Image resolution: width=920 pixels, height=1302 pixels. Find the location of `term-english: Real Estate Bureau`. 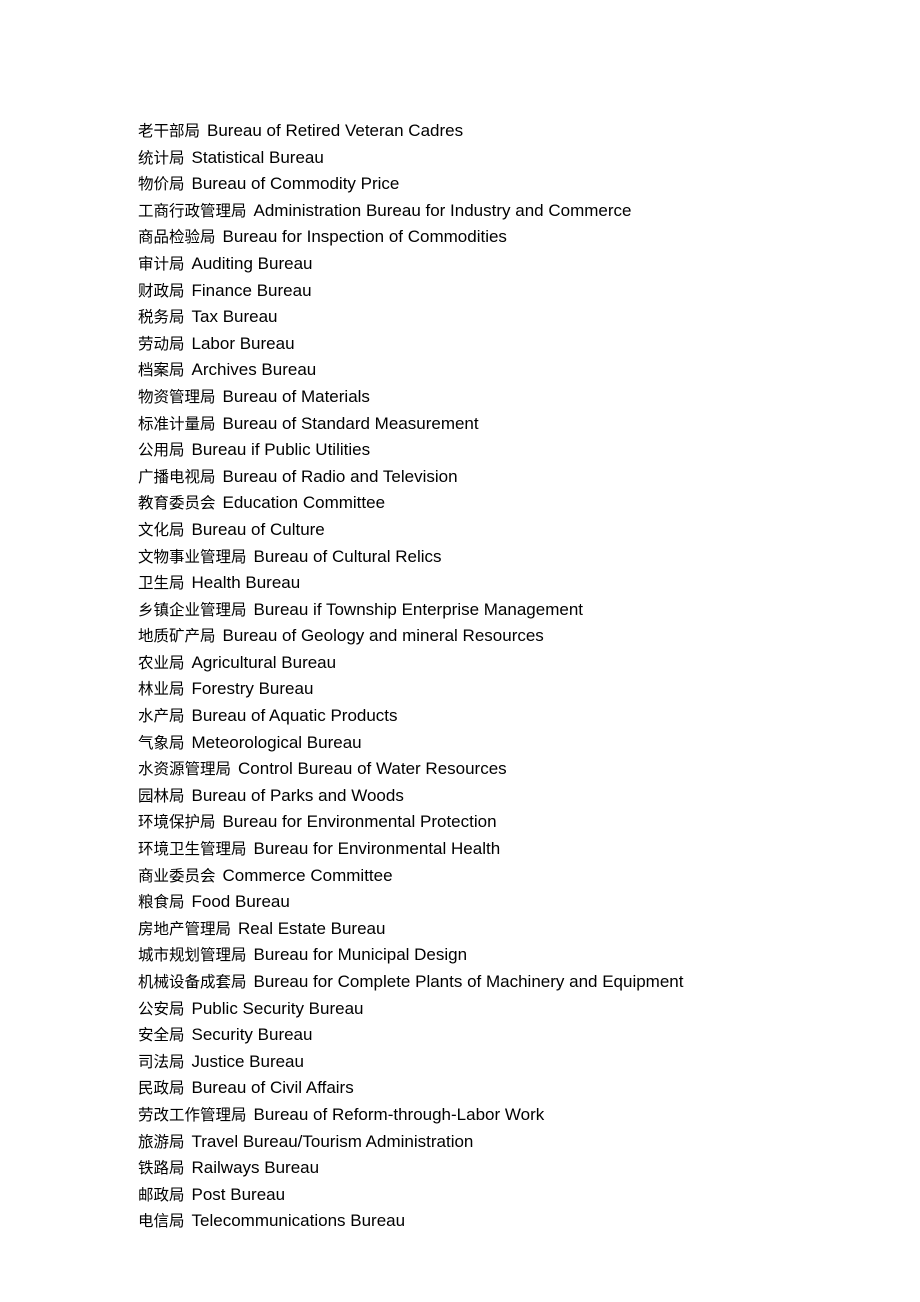

term-english: Real Estate Bureau is located at coordinates (312, 928).